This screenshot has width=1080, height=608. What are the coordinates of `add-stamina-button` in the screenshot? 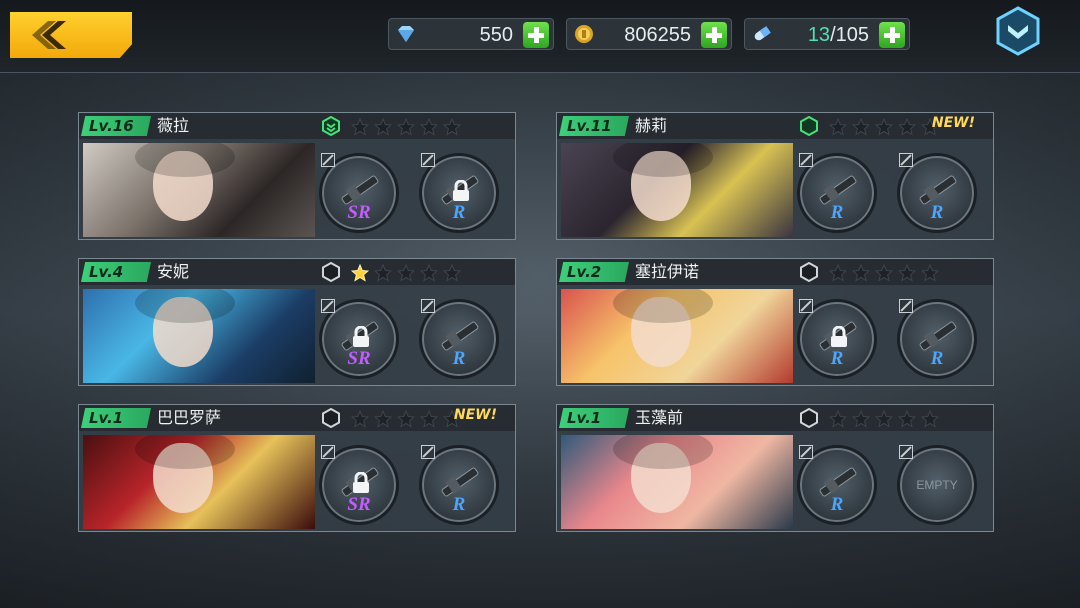 It's located at (892, 35).